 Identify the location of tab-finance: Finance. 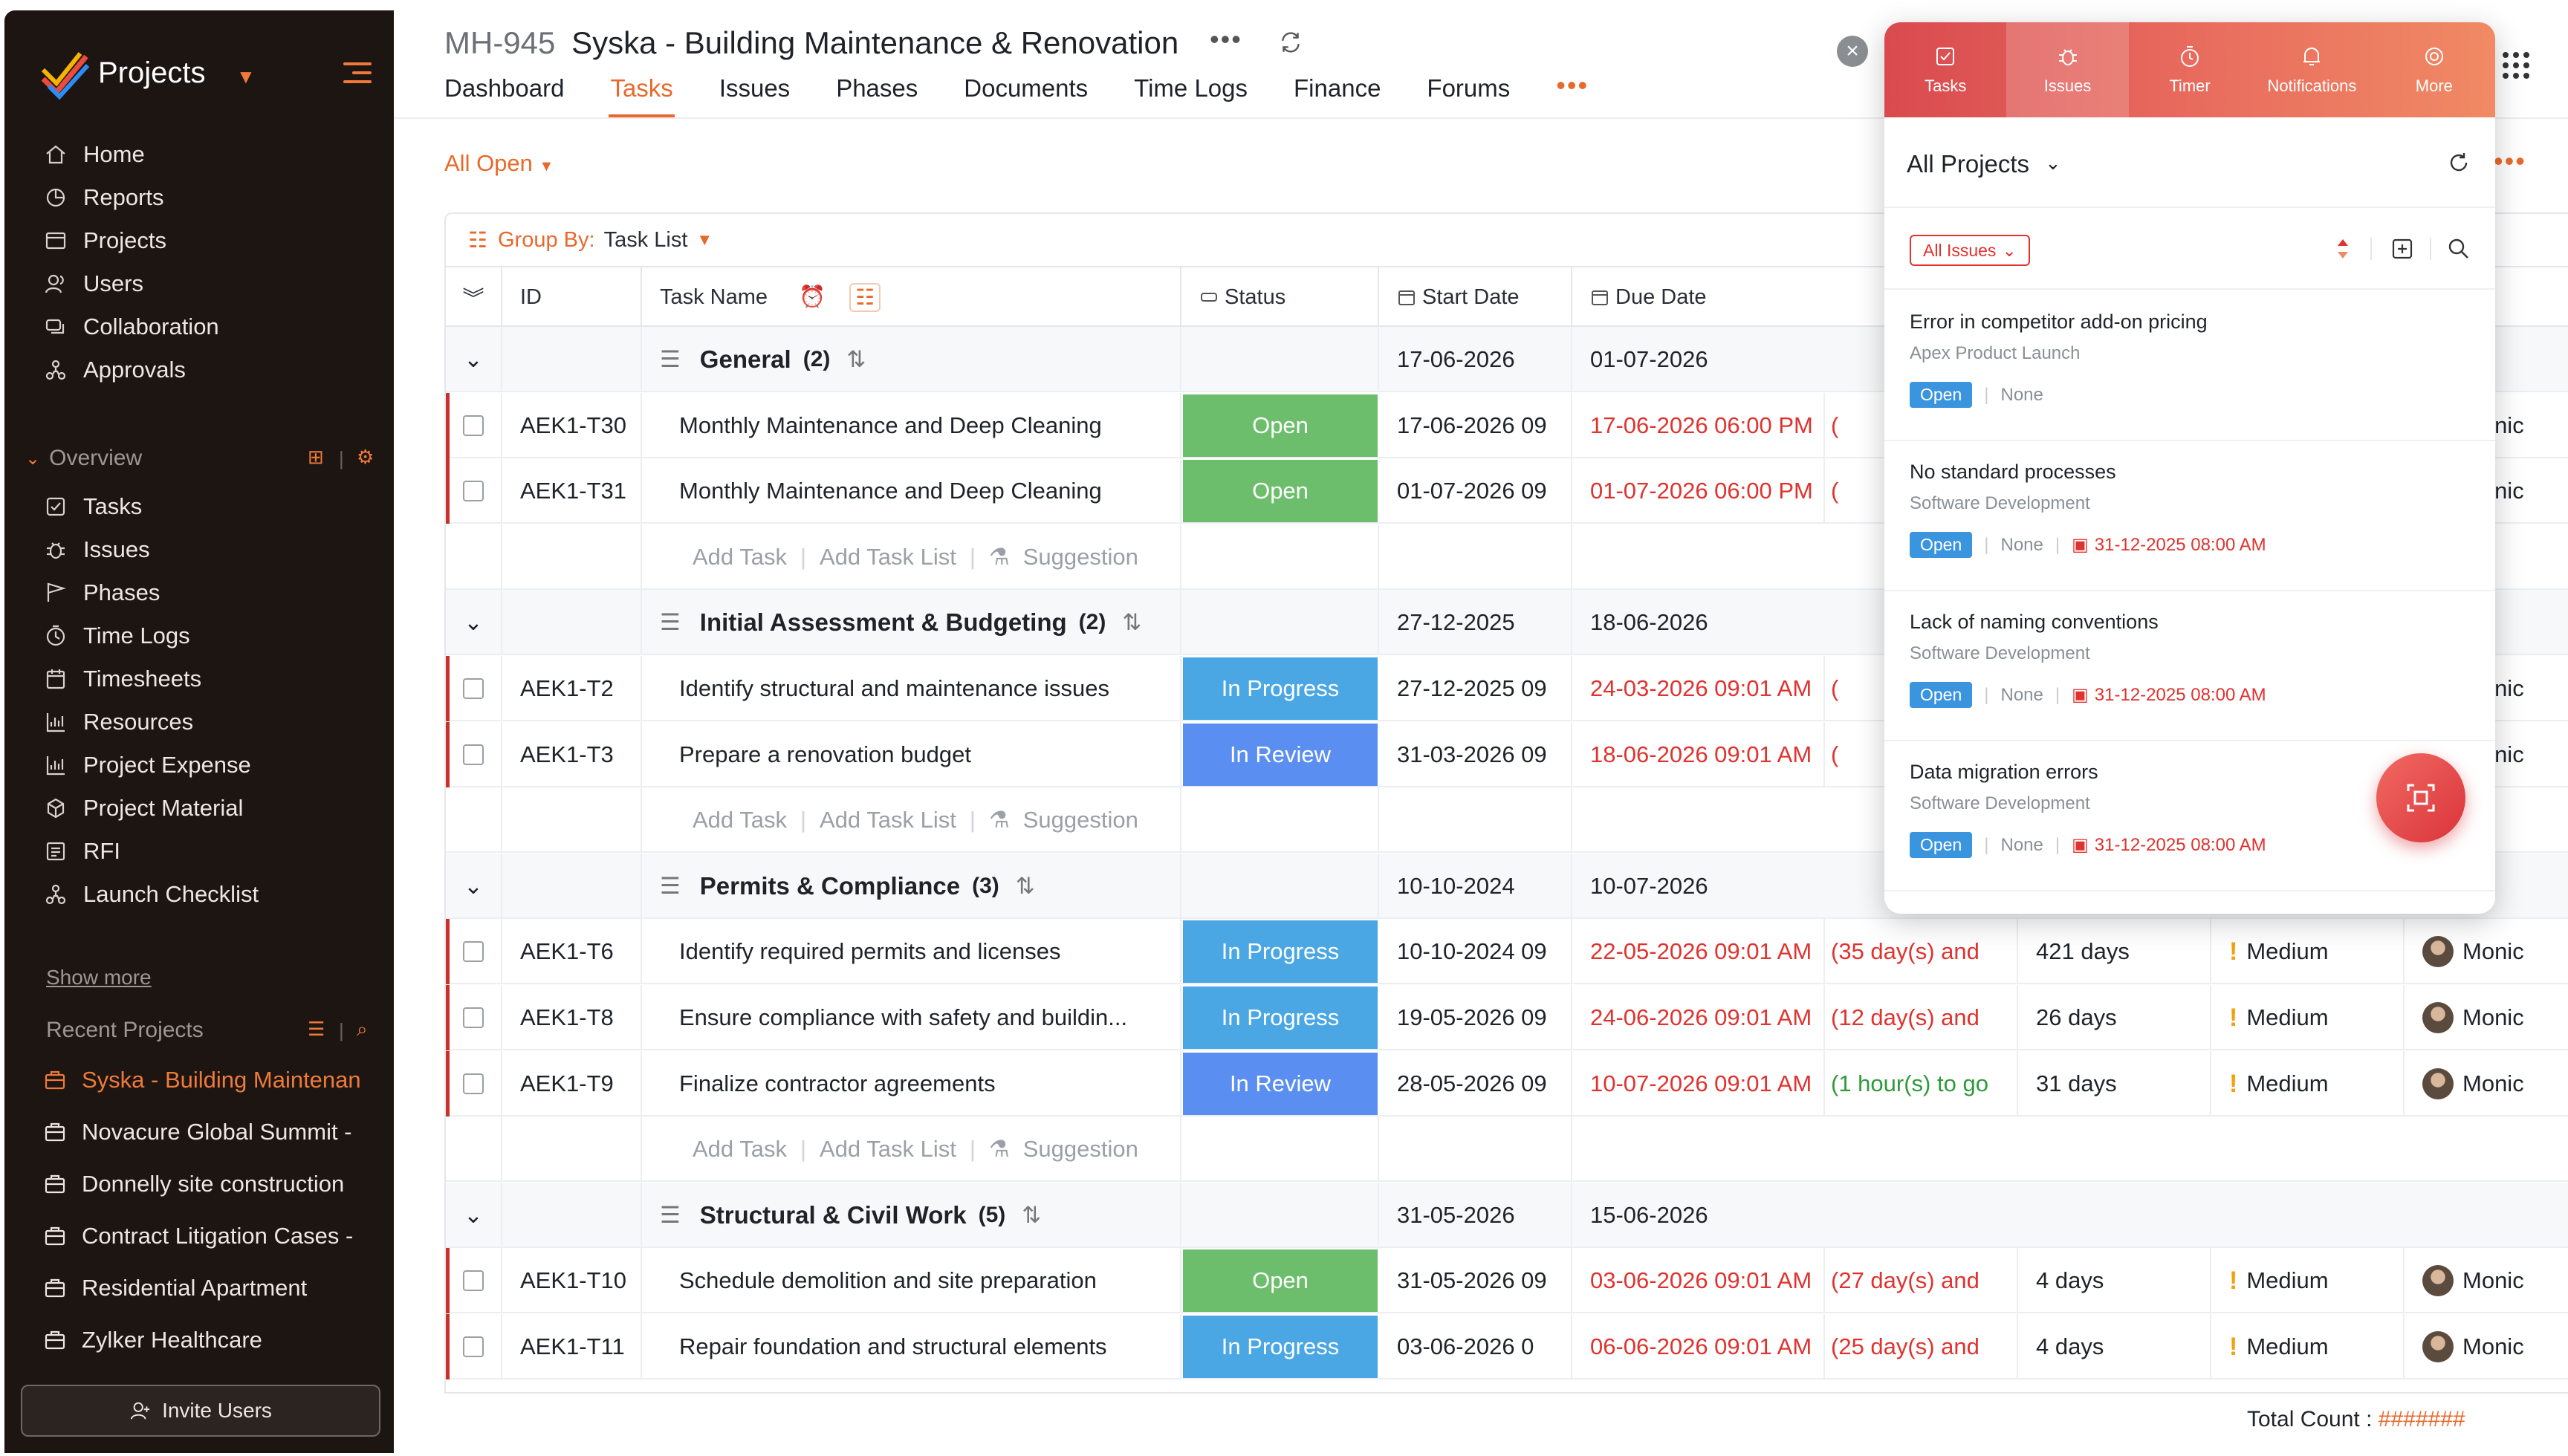
(1337, 95).